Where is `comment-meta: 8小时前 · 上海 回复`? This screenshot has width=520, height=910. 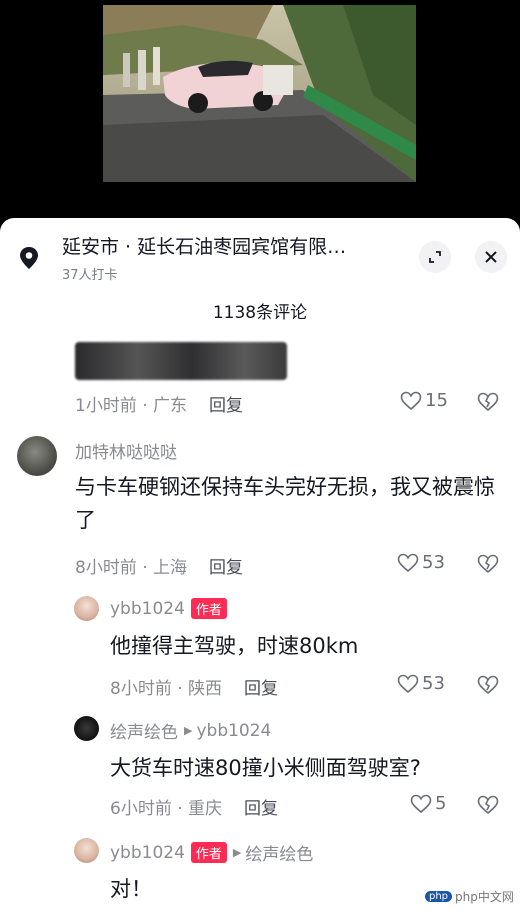
comment-meta: 8小时前 · 上海 回复 is located at coordinates (159, 565).